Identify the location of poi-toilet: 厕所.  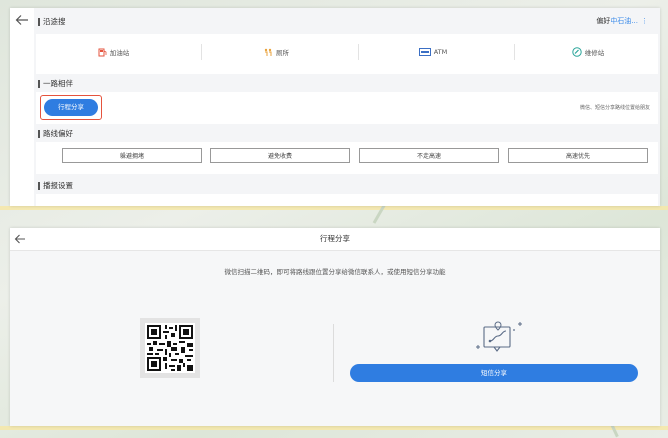
(276, 52).